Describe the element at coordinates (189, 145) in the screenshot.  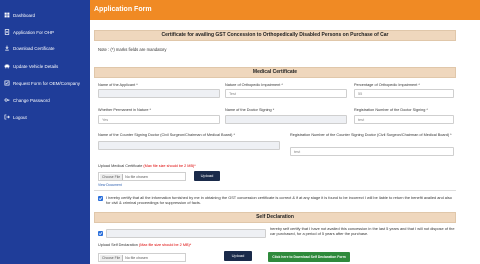
I see `counter-doctor-name-field` at that location.